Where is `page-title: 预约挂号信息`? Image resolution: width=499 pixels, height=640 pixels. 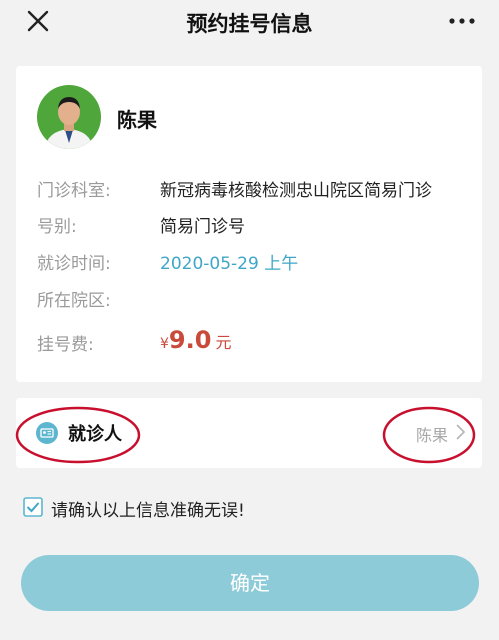 page-title: 预约挂号信息 is located at coordinates (249, 24).